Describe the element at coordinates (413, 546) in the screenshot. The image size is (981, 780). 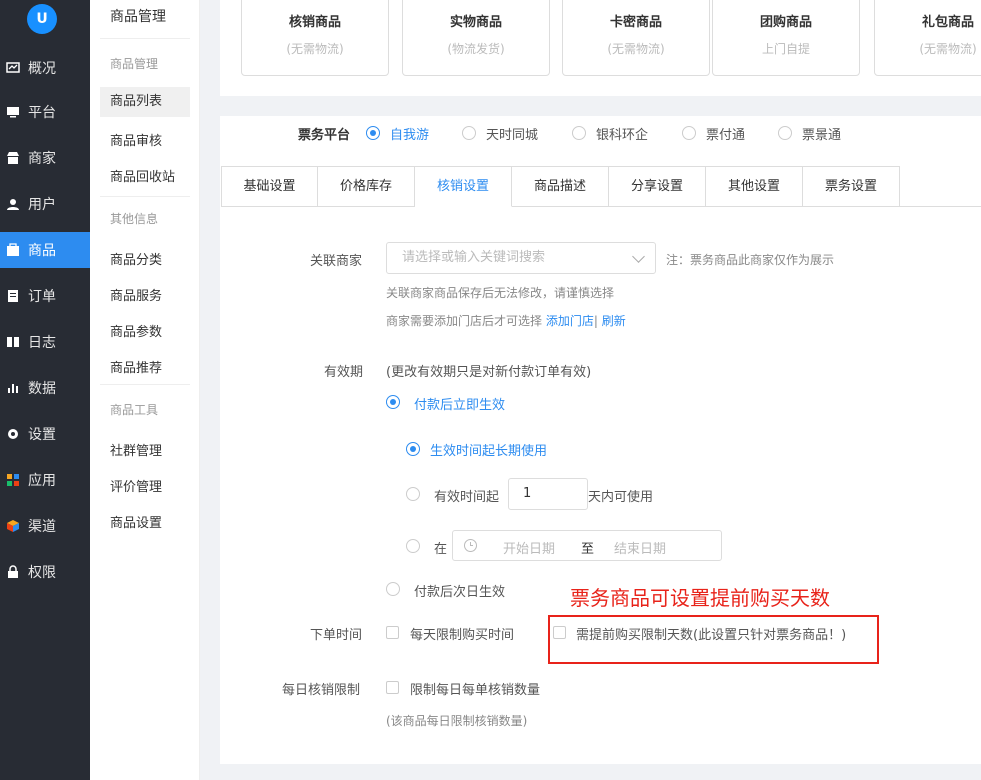
I see `validity-radio-range` at that location.